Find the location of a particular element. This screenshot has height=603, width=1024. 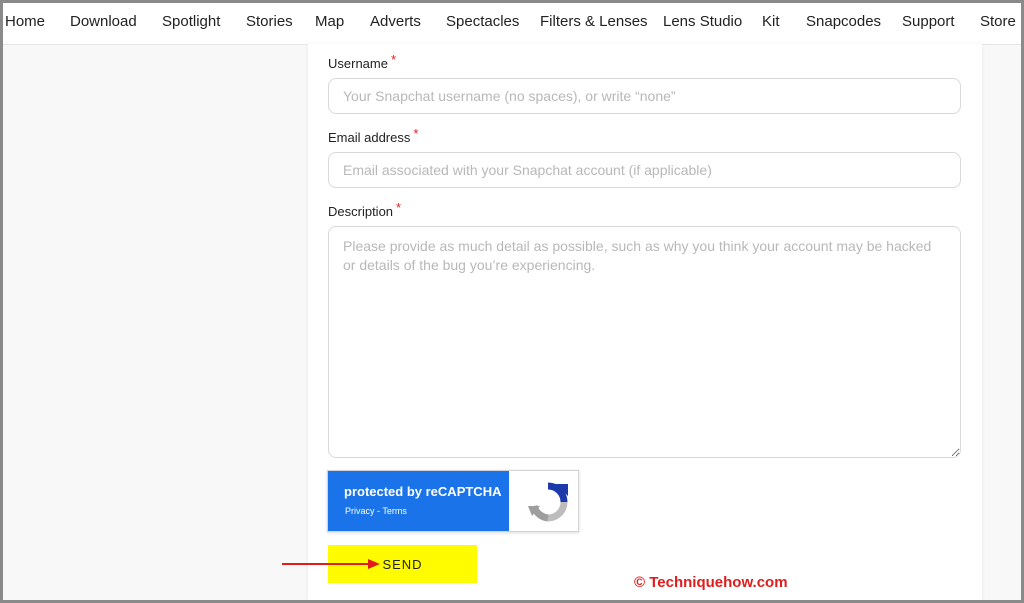

recaptcha-logo-icon is located at coordinates (548, 502).